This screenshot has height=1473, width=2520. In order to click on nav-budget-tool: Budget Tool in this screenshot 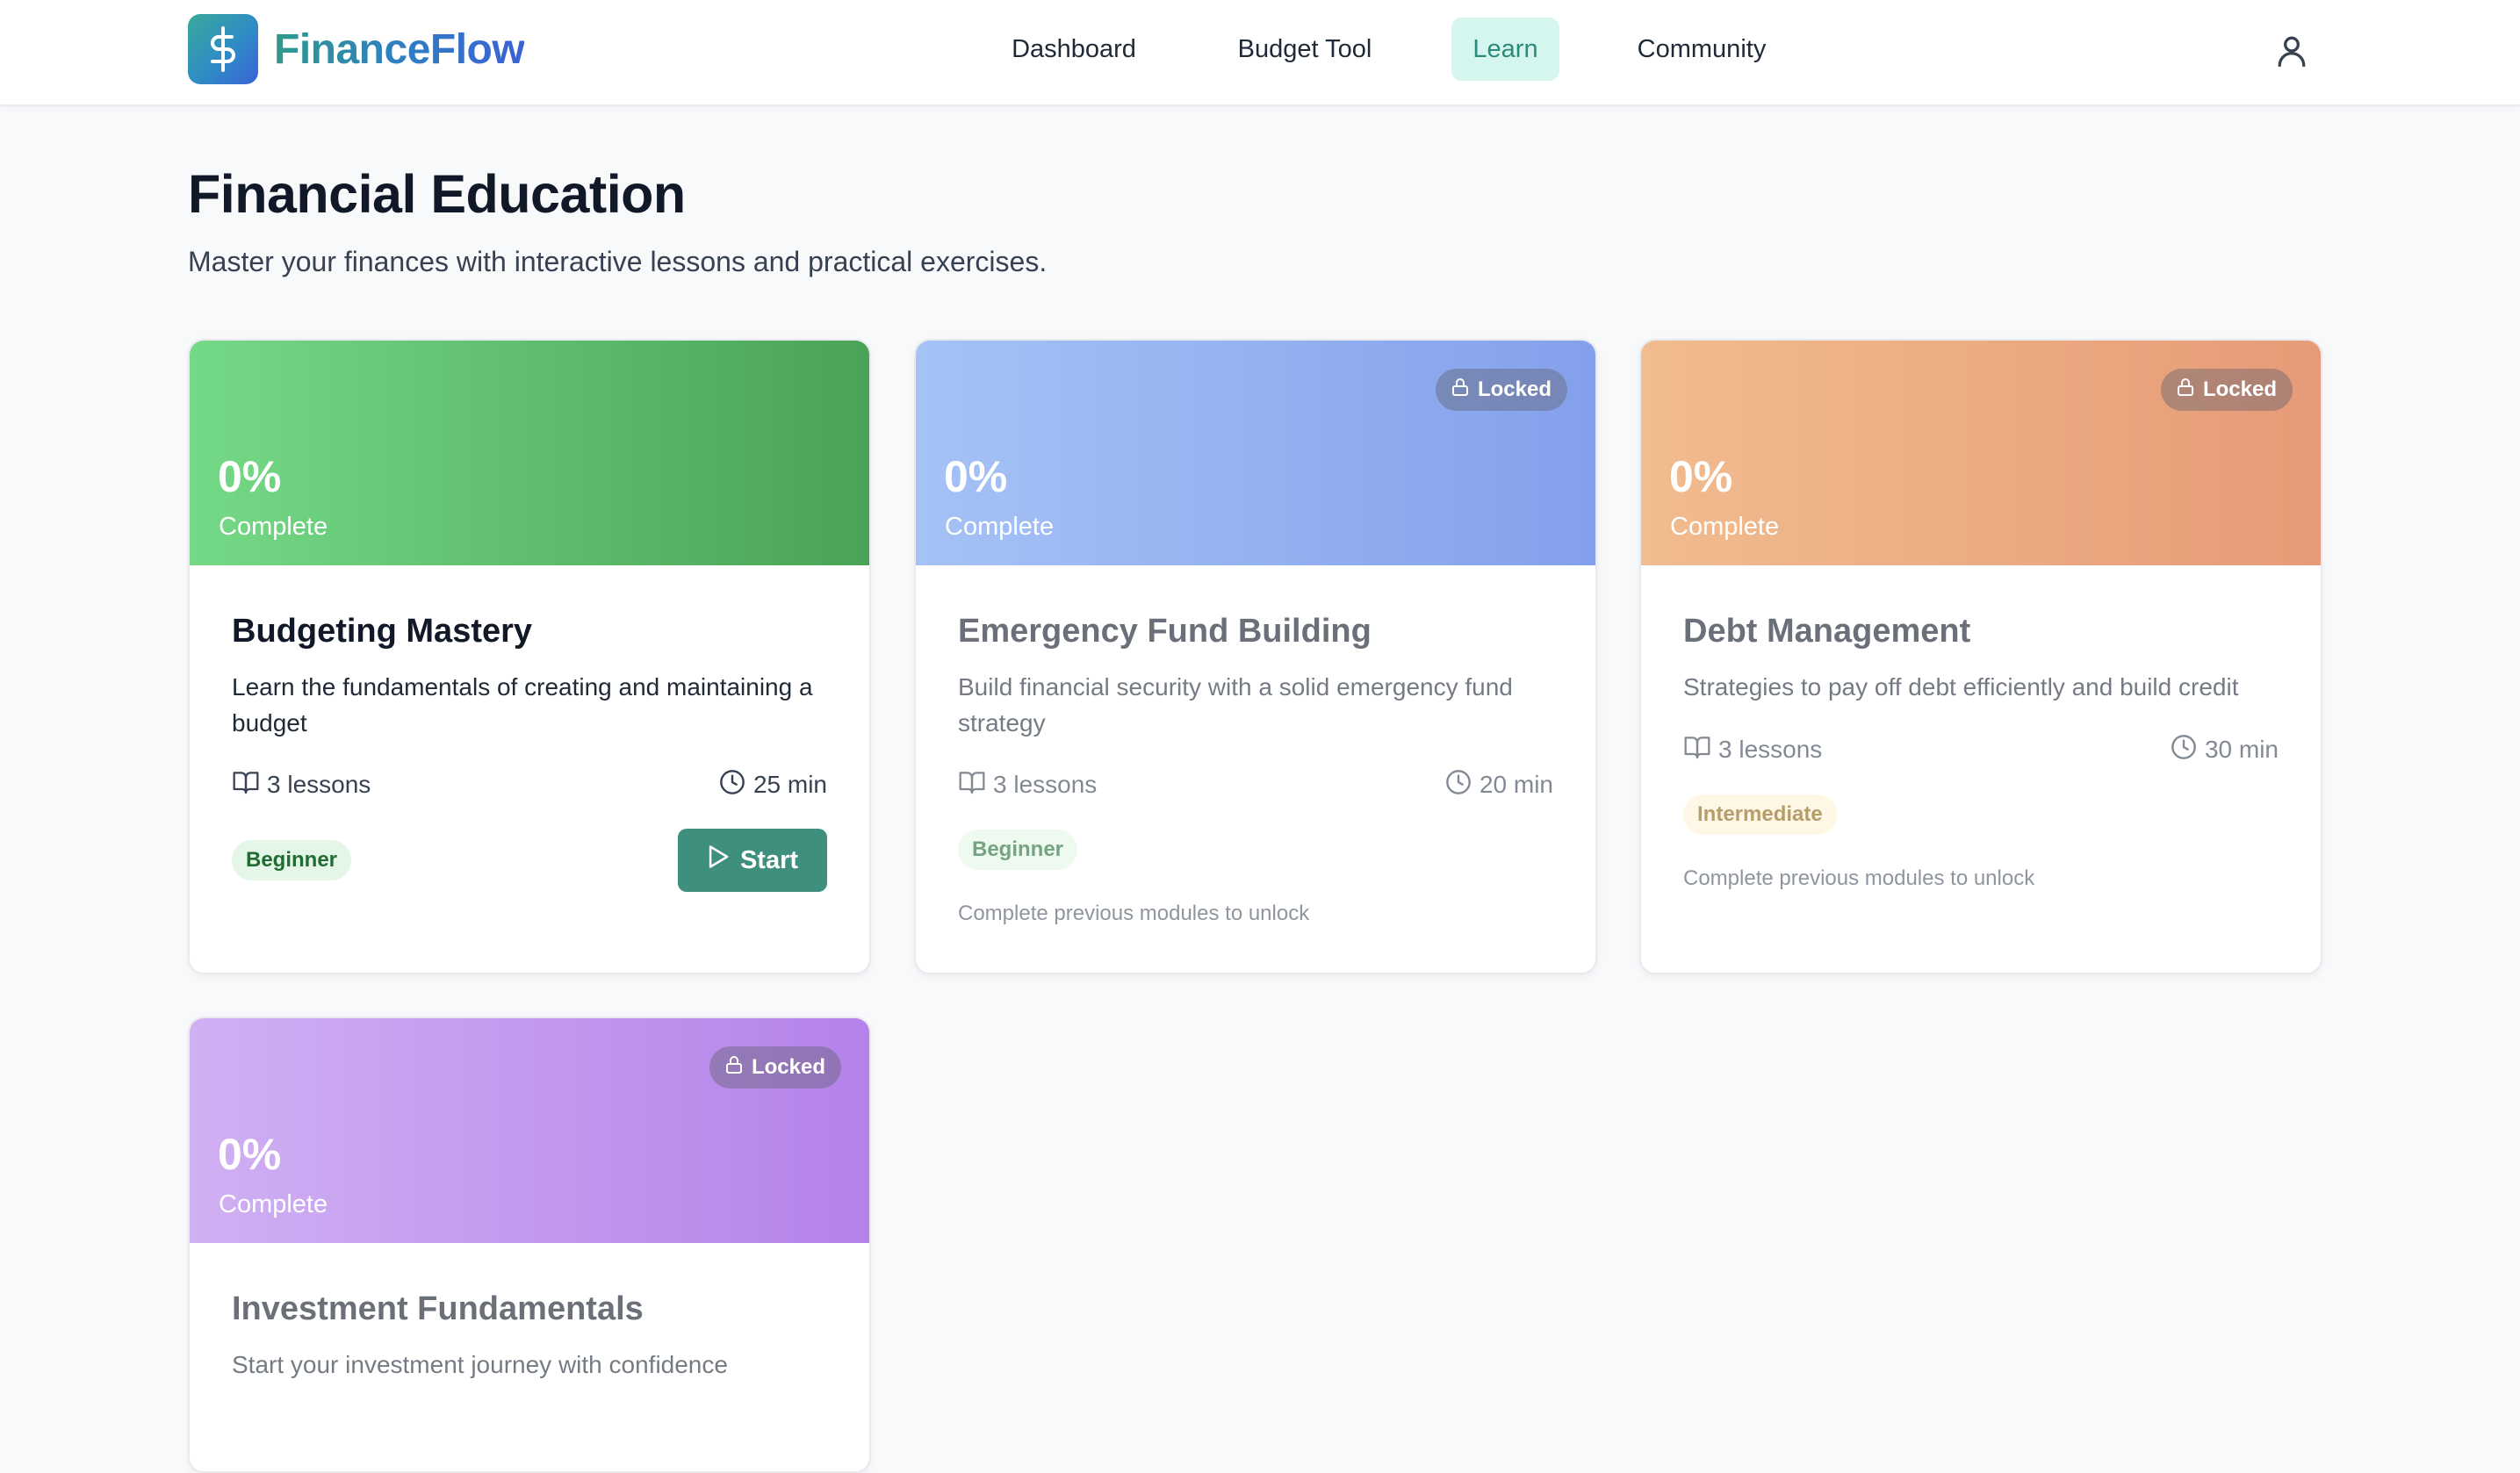, I will do `click(1304, 50)`.